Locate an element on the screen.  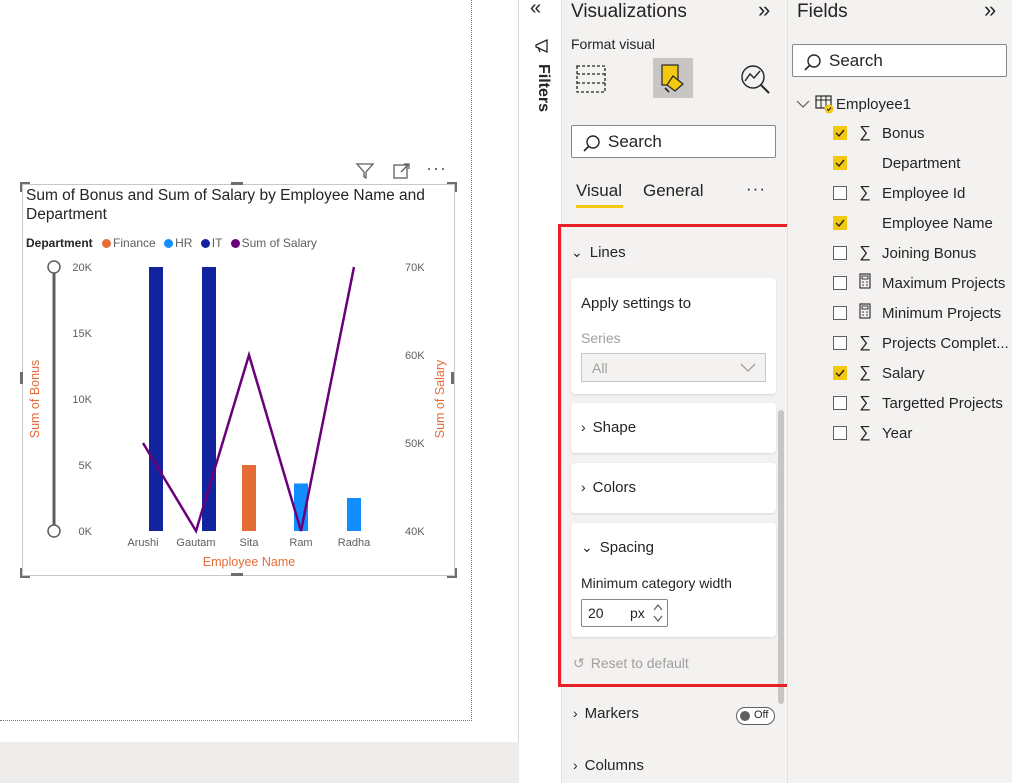
chevron-down-icon is located at coordinates (803, 104).